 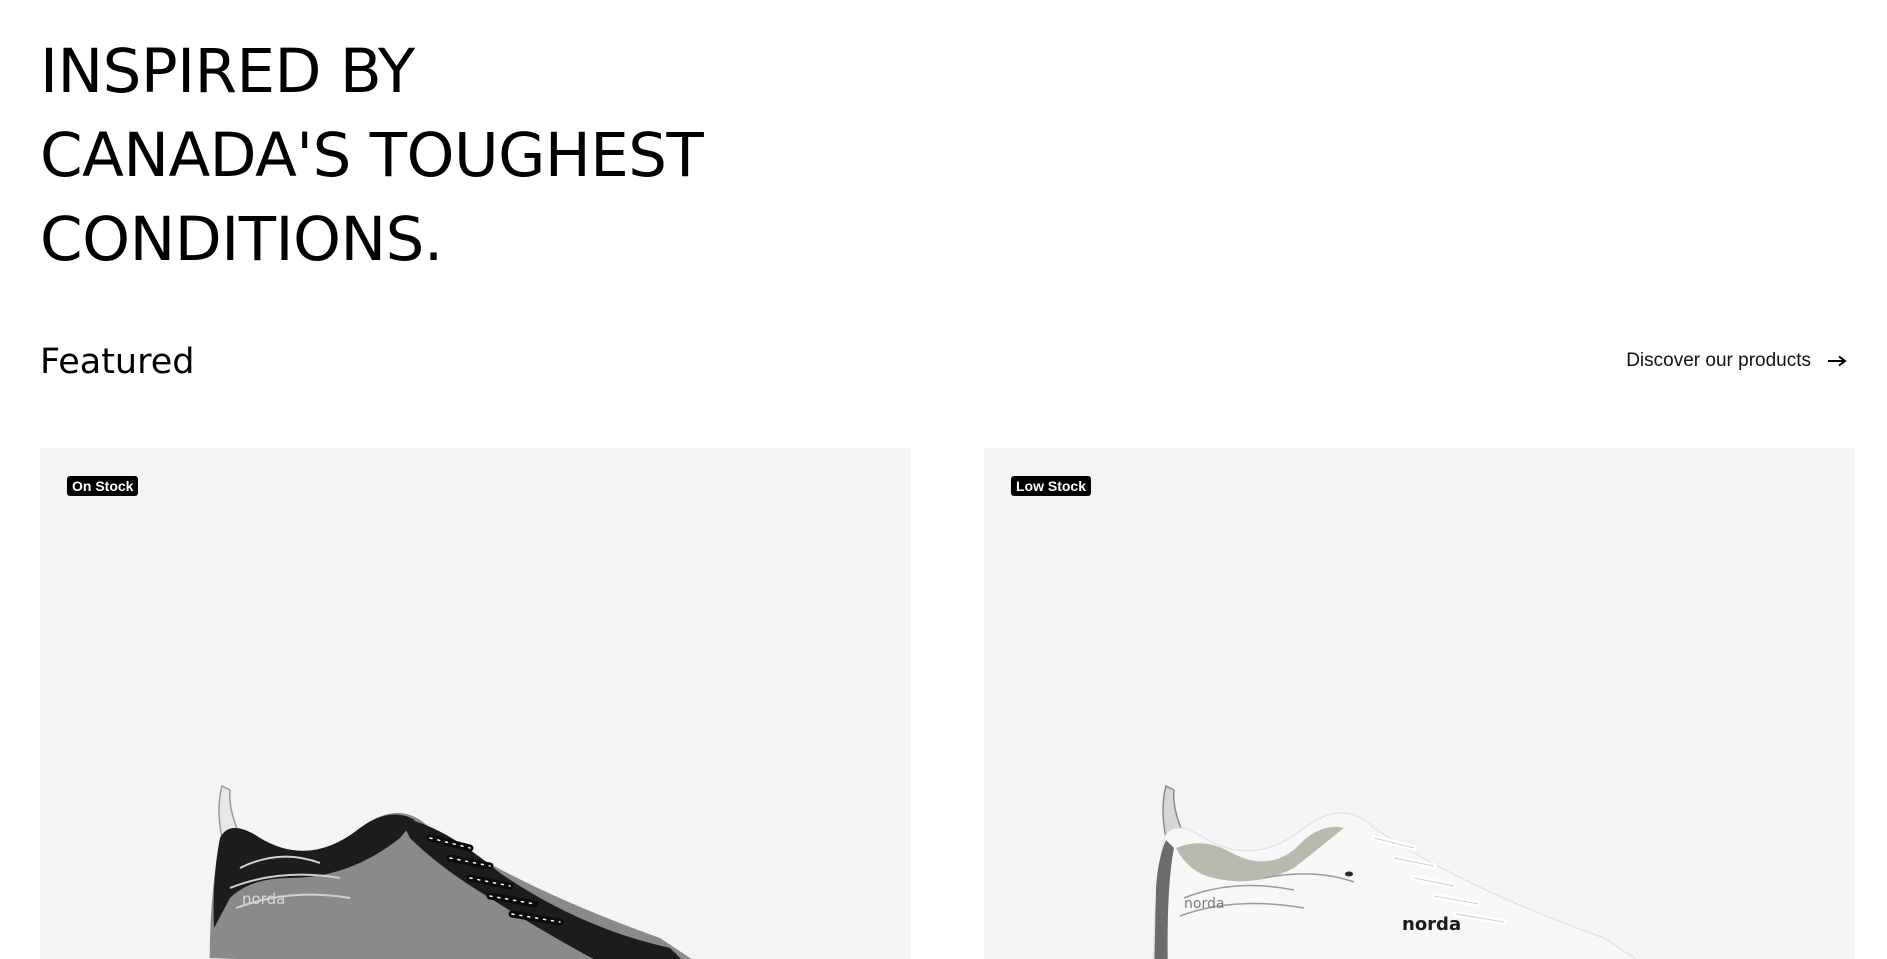 What do you see at coordinates (1431, 924) in the screenshot?
I see `shoe-side-brand-mark: norda` at bounding box center [1431, 924].